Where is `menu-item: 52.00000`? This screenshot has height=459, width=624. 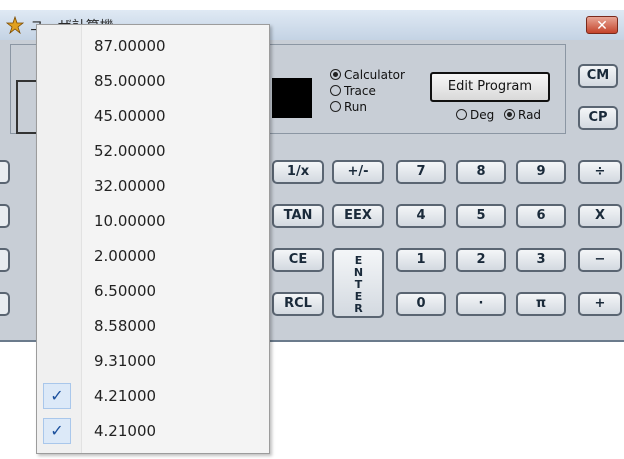
menu-item: 52.00000 is located at coordinates (153, 151).